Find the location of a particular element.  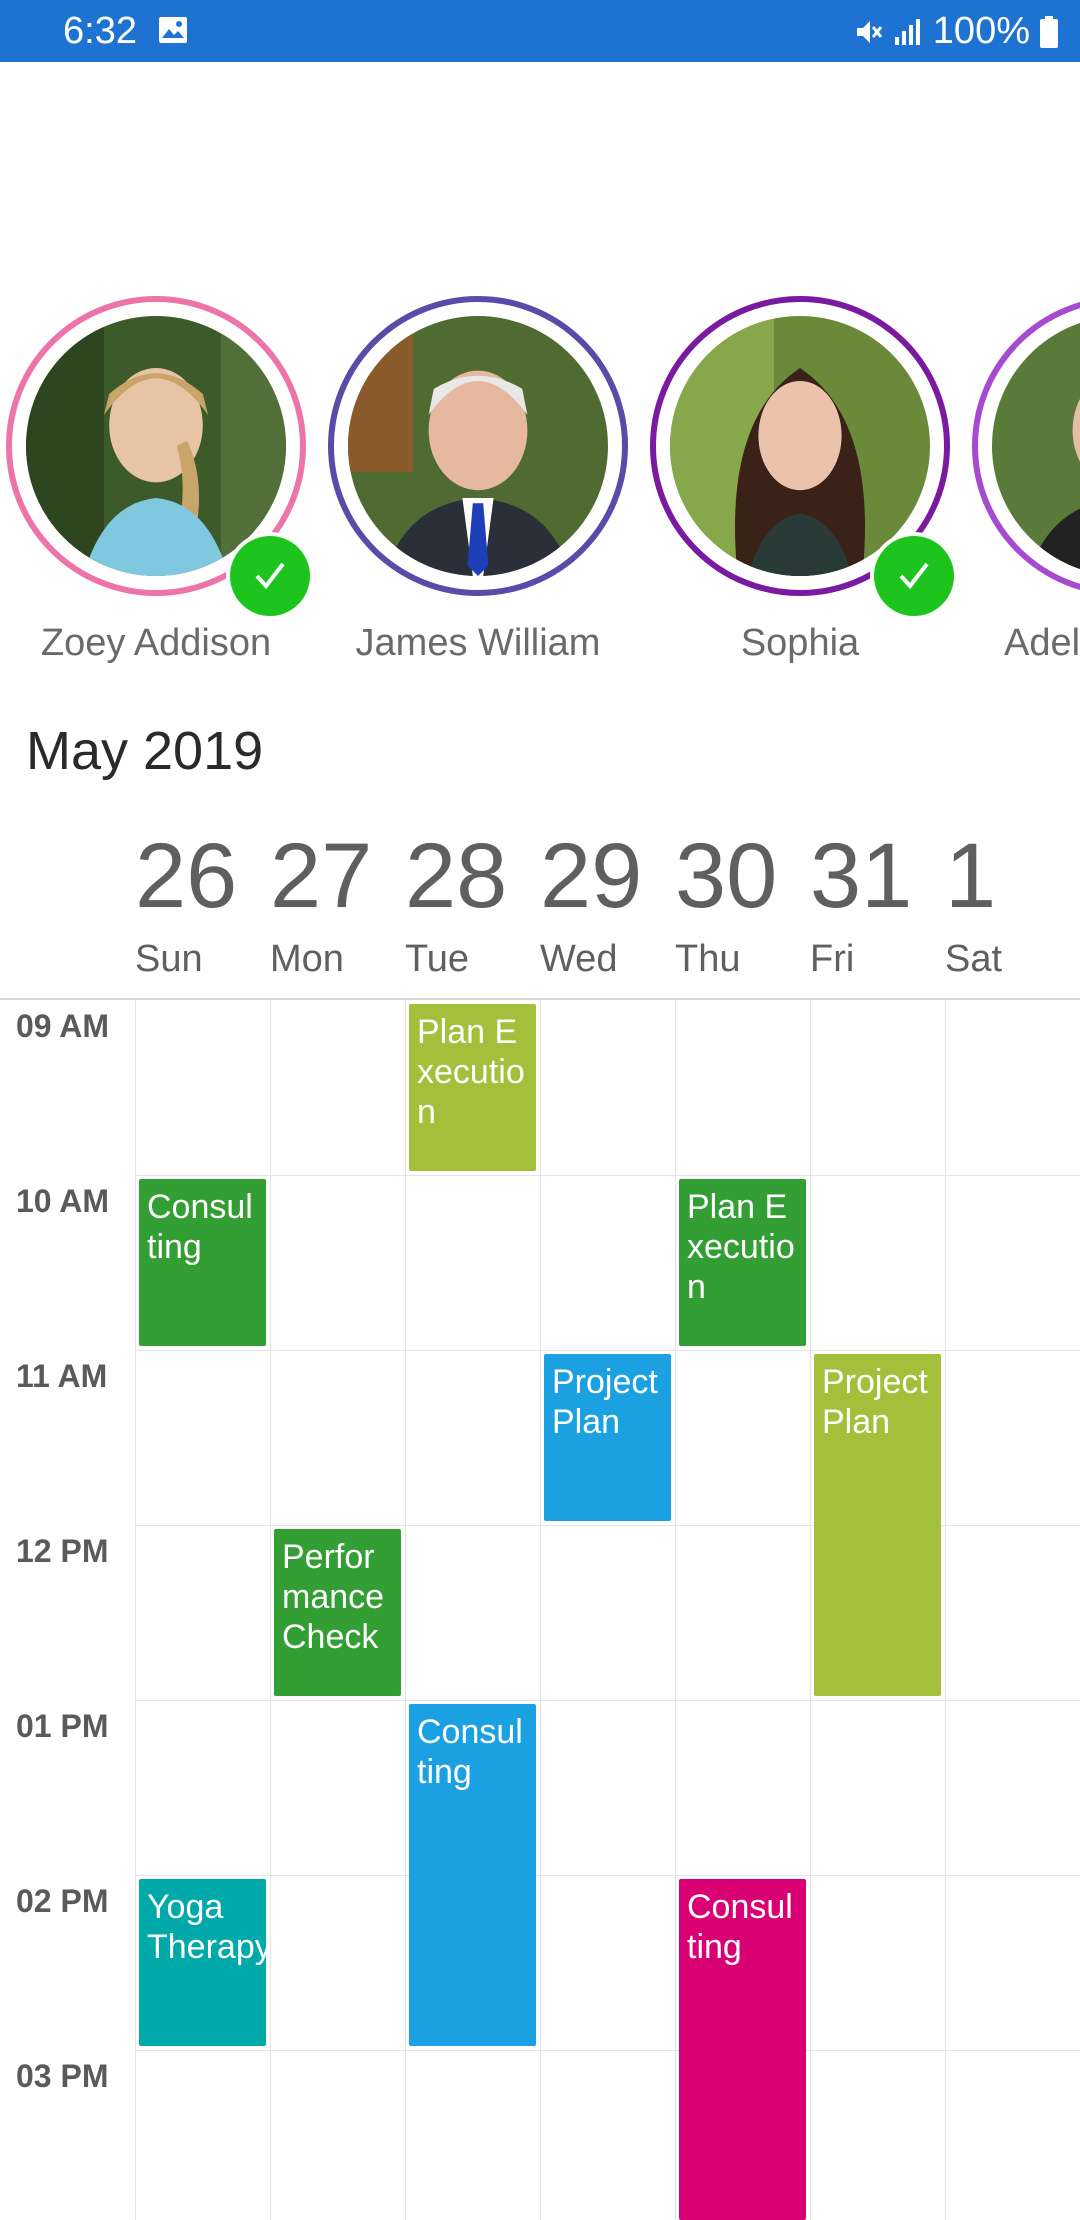

resource-name: Sophia is located at coordinates (800, 643).